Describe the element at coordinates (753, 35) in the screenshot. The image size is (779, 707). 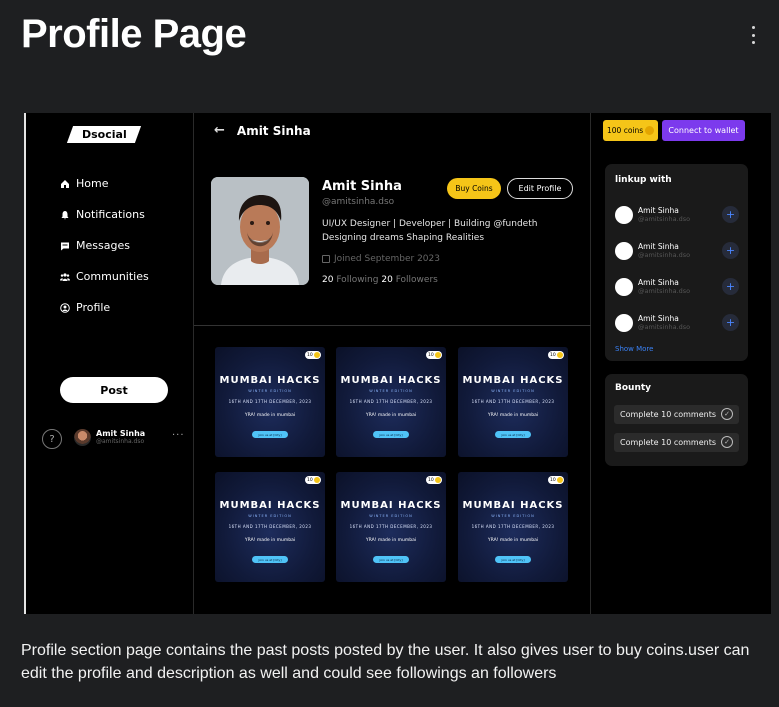
I see `more-options-icon` at that location.